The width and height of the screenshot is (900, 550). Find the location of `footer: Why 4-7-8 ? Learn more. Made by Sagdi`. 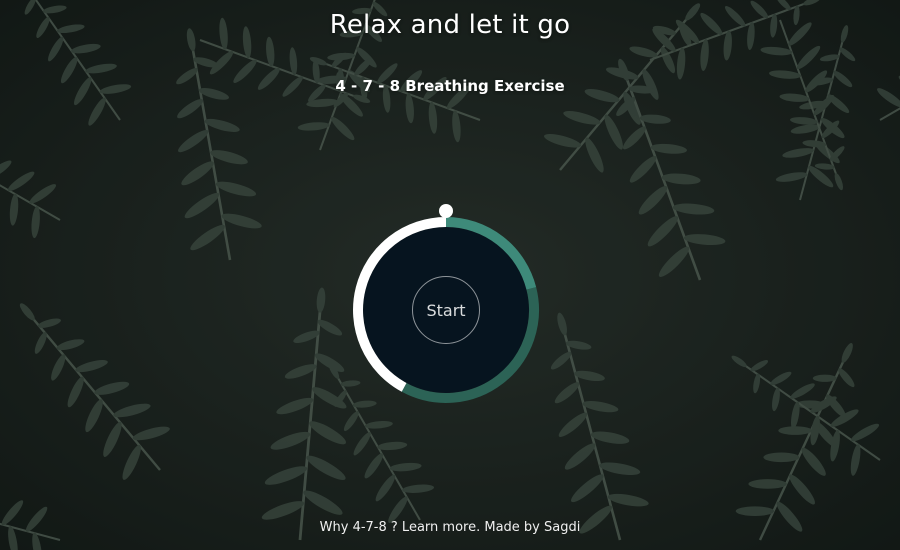

footer: Why 4-7-8 ? Learn more. Made by Sagdi is located at coordinates (450, 527).